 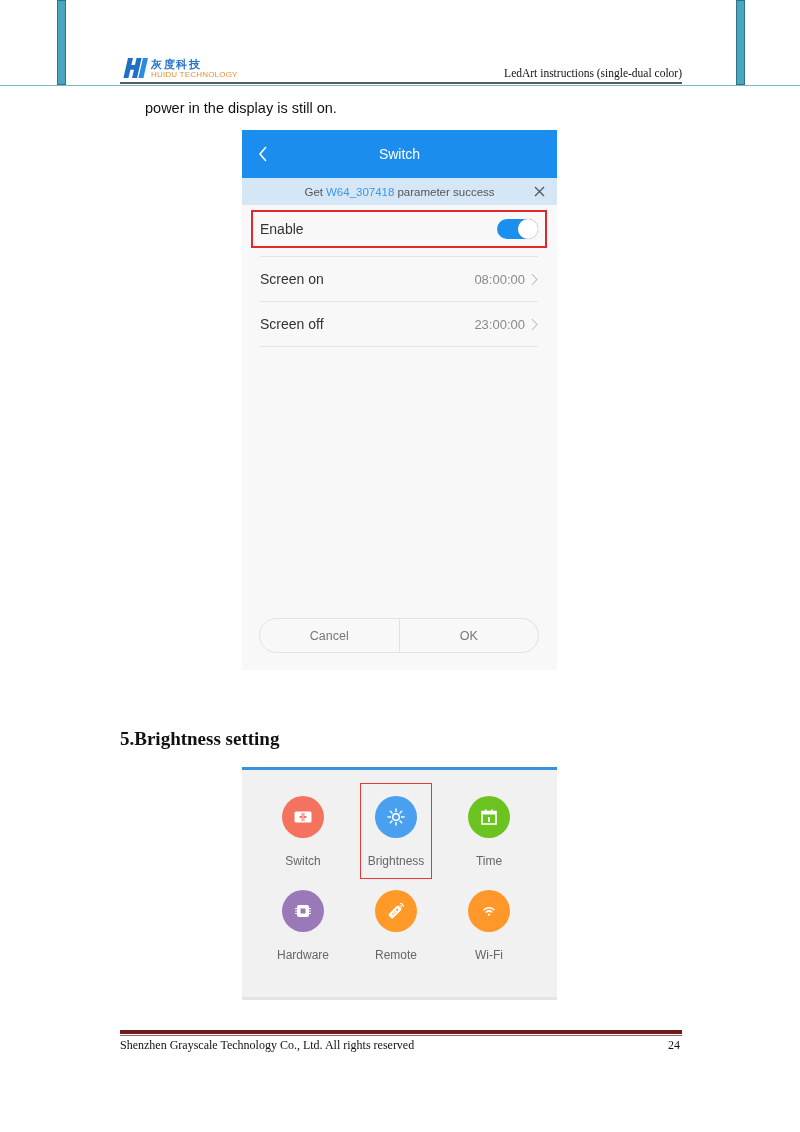 I want to click on menu-item: Remote, so click(x=396, y=924).